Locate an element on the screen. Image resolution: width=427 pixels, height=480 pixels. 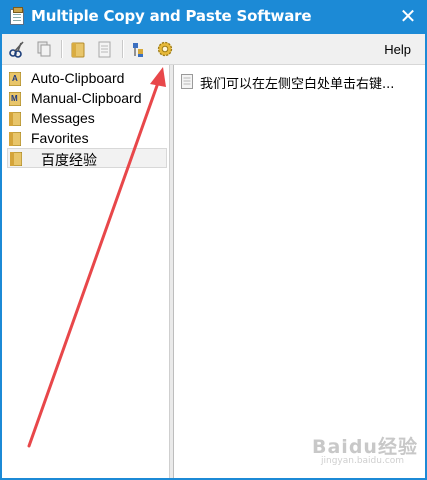
auto-clipboard-folder-icon: A is located at coordinates (15, 79).